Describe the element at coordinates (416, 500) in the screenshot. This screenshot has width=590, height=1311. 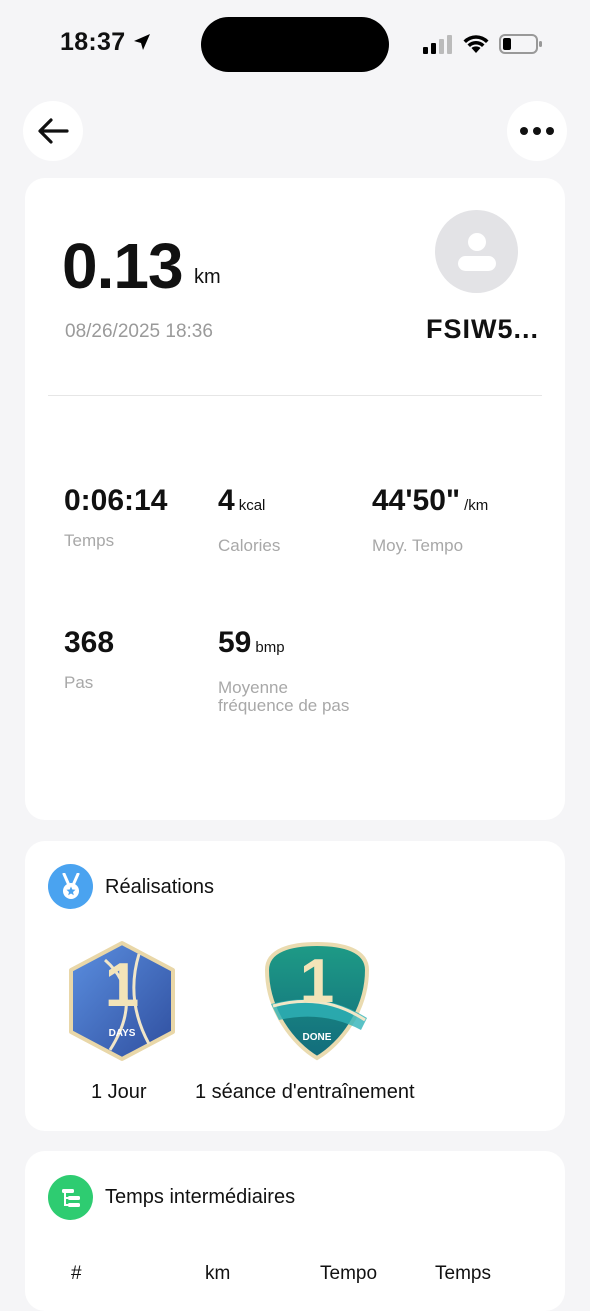
I see `stat-pace-value: 44'50"` at that location.